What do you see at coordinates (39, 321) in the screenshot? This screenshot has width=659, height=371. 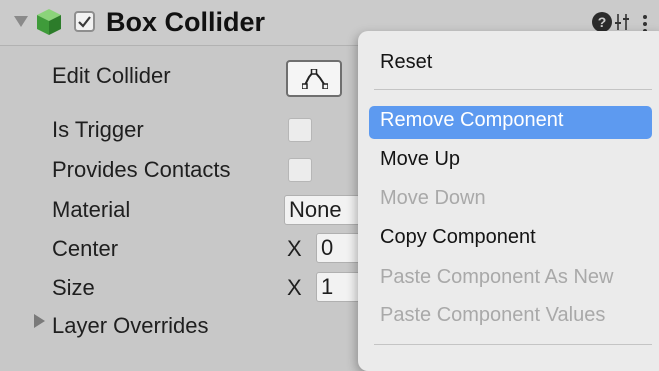 I see `layer-overrides-foldout-icon` at bounding box center [39, 321].